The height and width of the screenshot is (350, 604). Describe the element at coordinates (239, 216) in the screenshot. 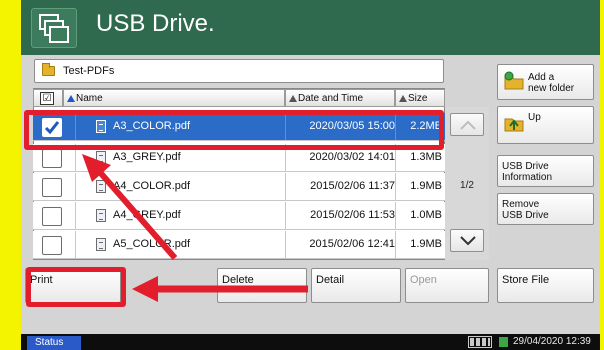

I see `file-row: A4_GREY.pdf 2015/02/06 11:53 1.0MB` at that location.